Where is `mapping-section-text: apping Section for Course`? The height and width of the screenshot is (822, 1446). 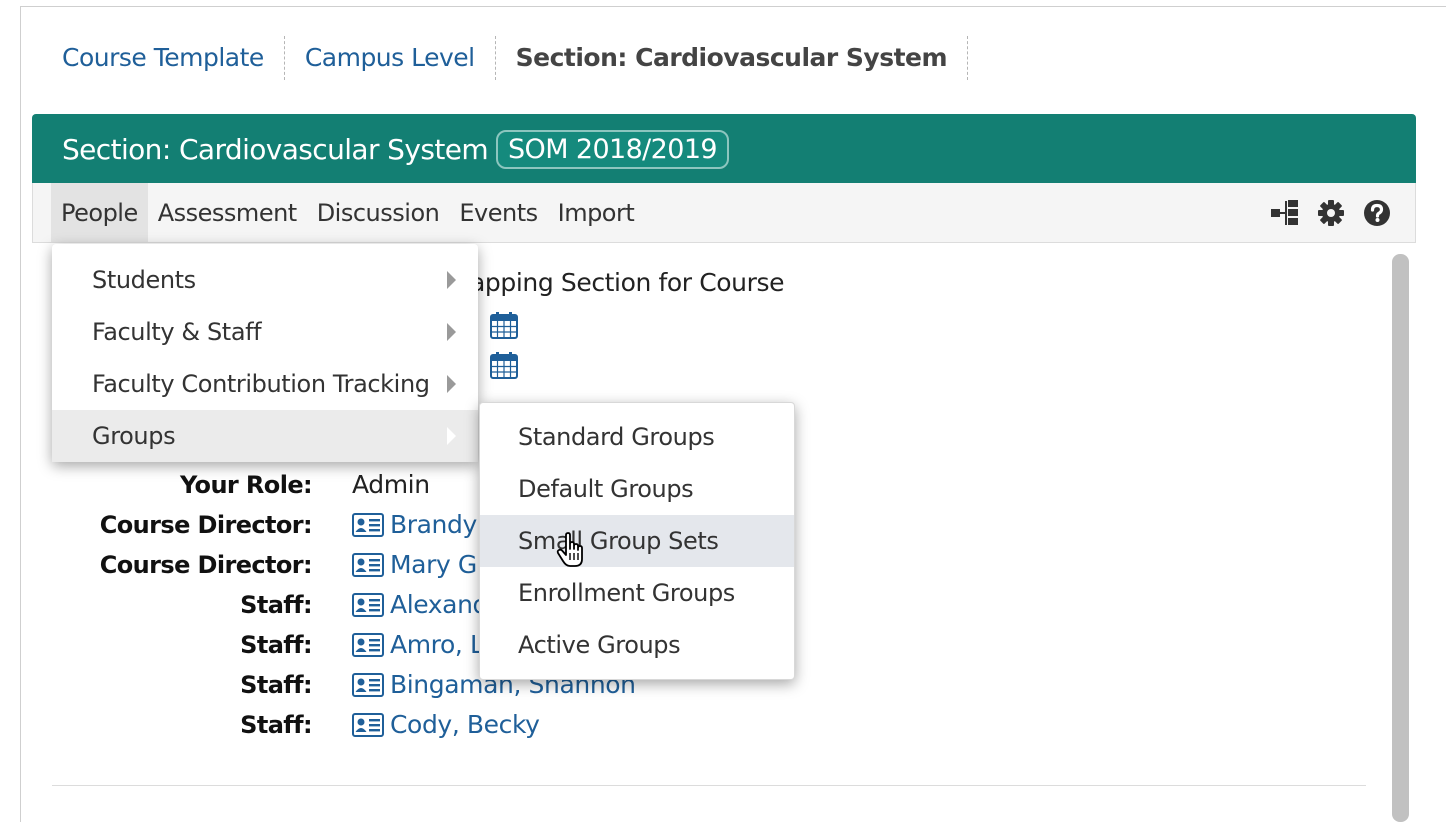
mapping-section-text: apping Section for Course is located at coordinates (627, 282).